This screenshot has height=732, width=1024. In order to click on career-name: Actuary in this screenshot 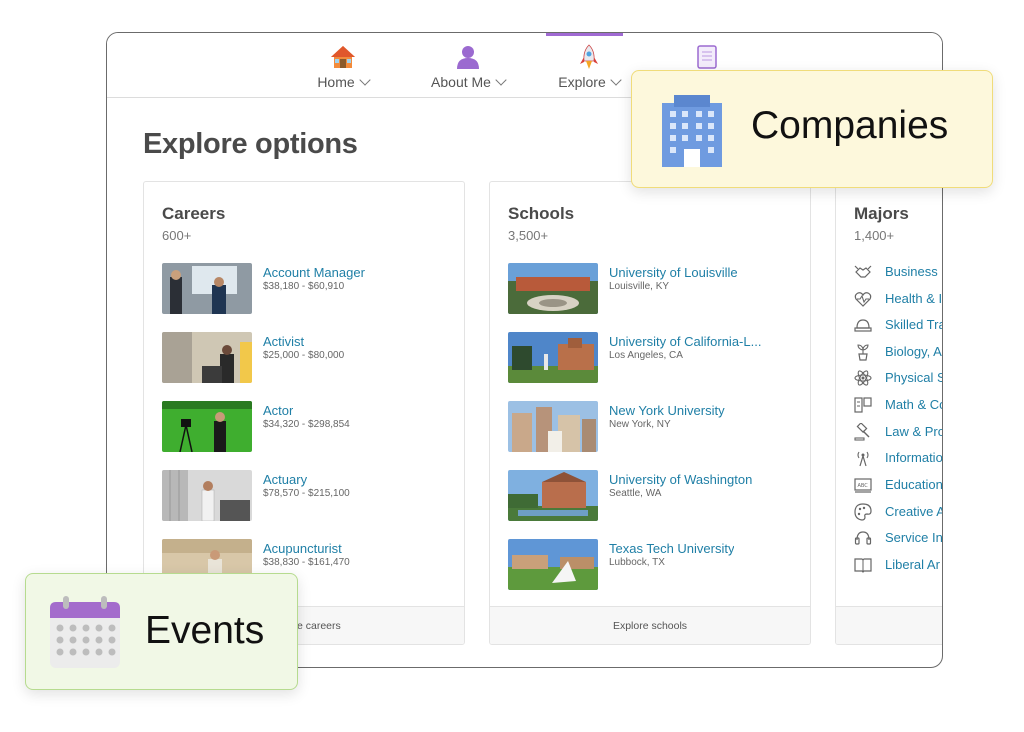, I will do `click(285, 479)`.